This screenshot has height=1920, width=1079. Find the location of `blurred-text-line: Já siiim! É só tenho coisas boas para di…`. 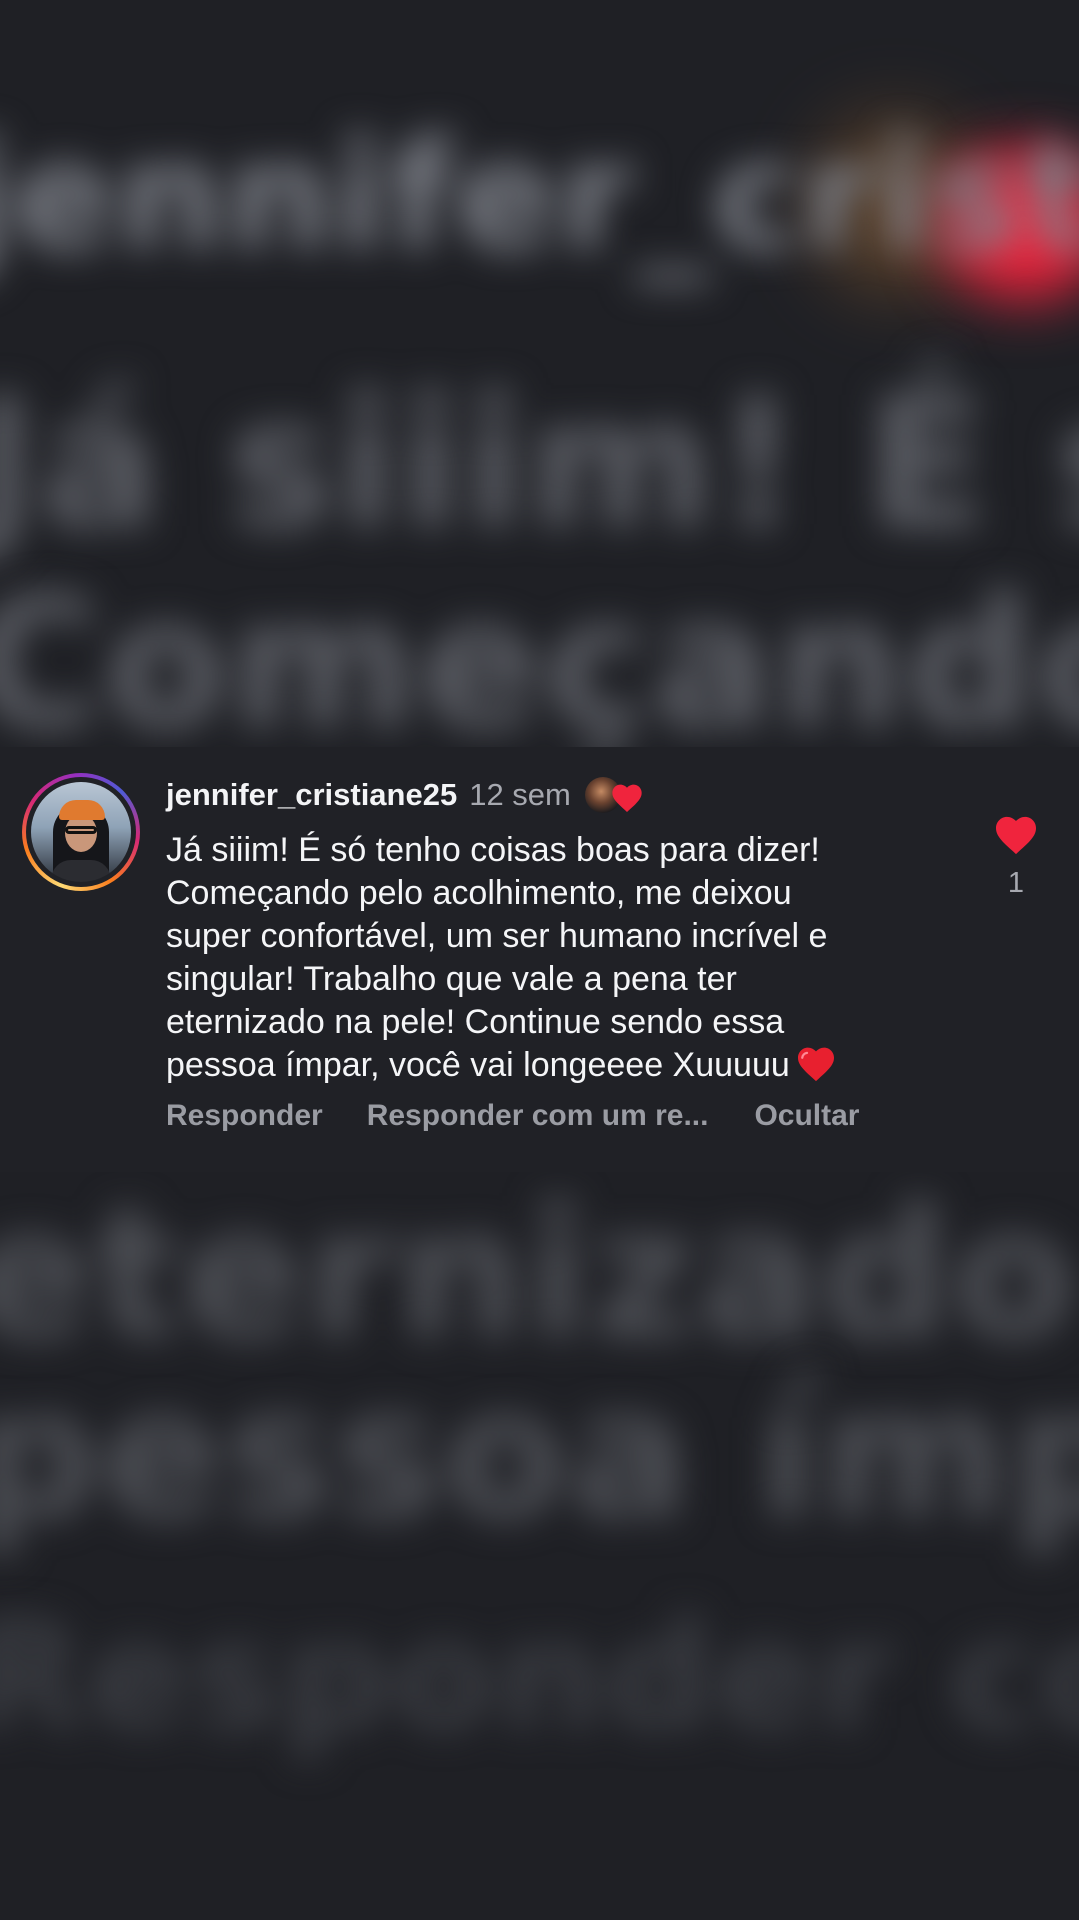

blurred-text-line: Já siiim! É só tenho coisas boas para di… is located at coordinates (539, 464).